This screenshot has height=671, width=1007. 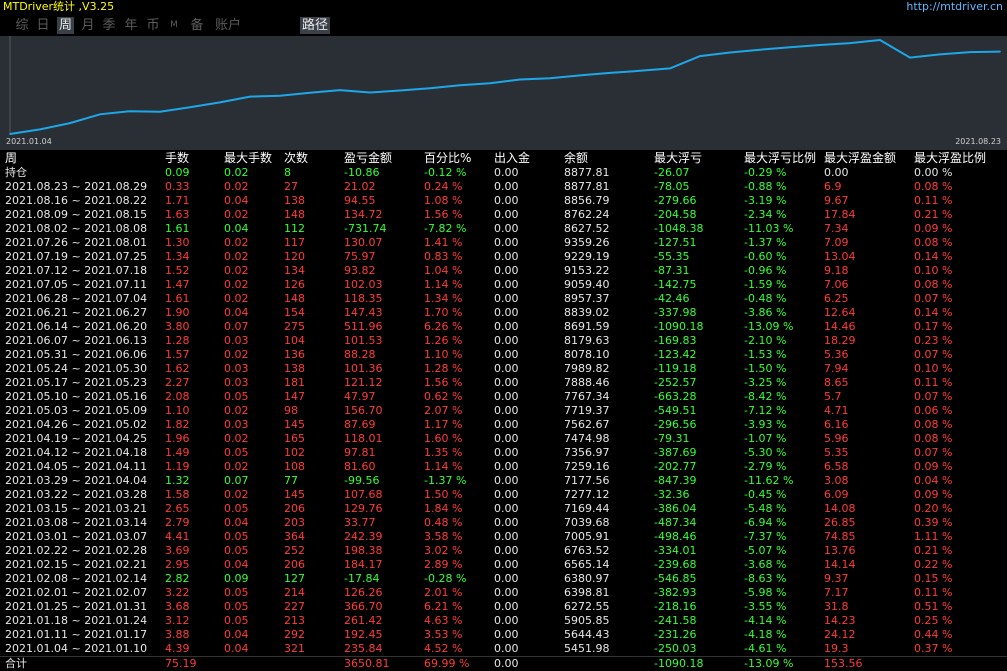 What do you see at coordinates (177, 438) in the screenshot?
I see `cell-lots: 1.96` at bounding box center [177, 438].